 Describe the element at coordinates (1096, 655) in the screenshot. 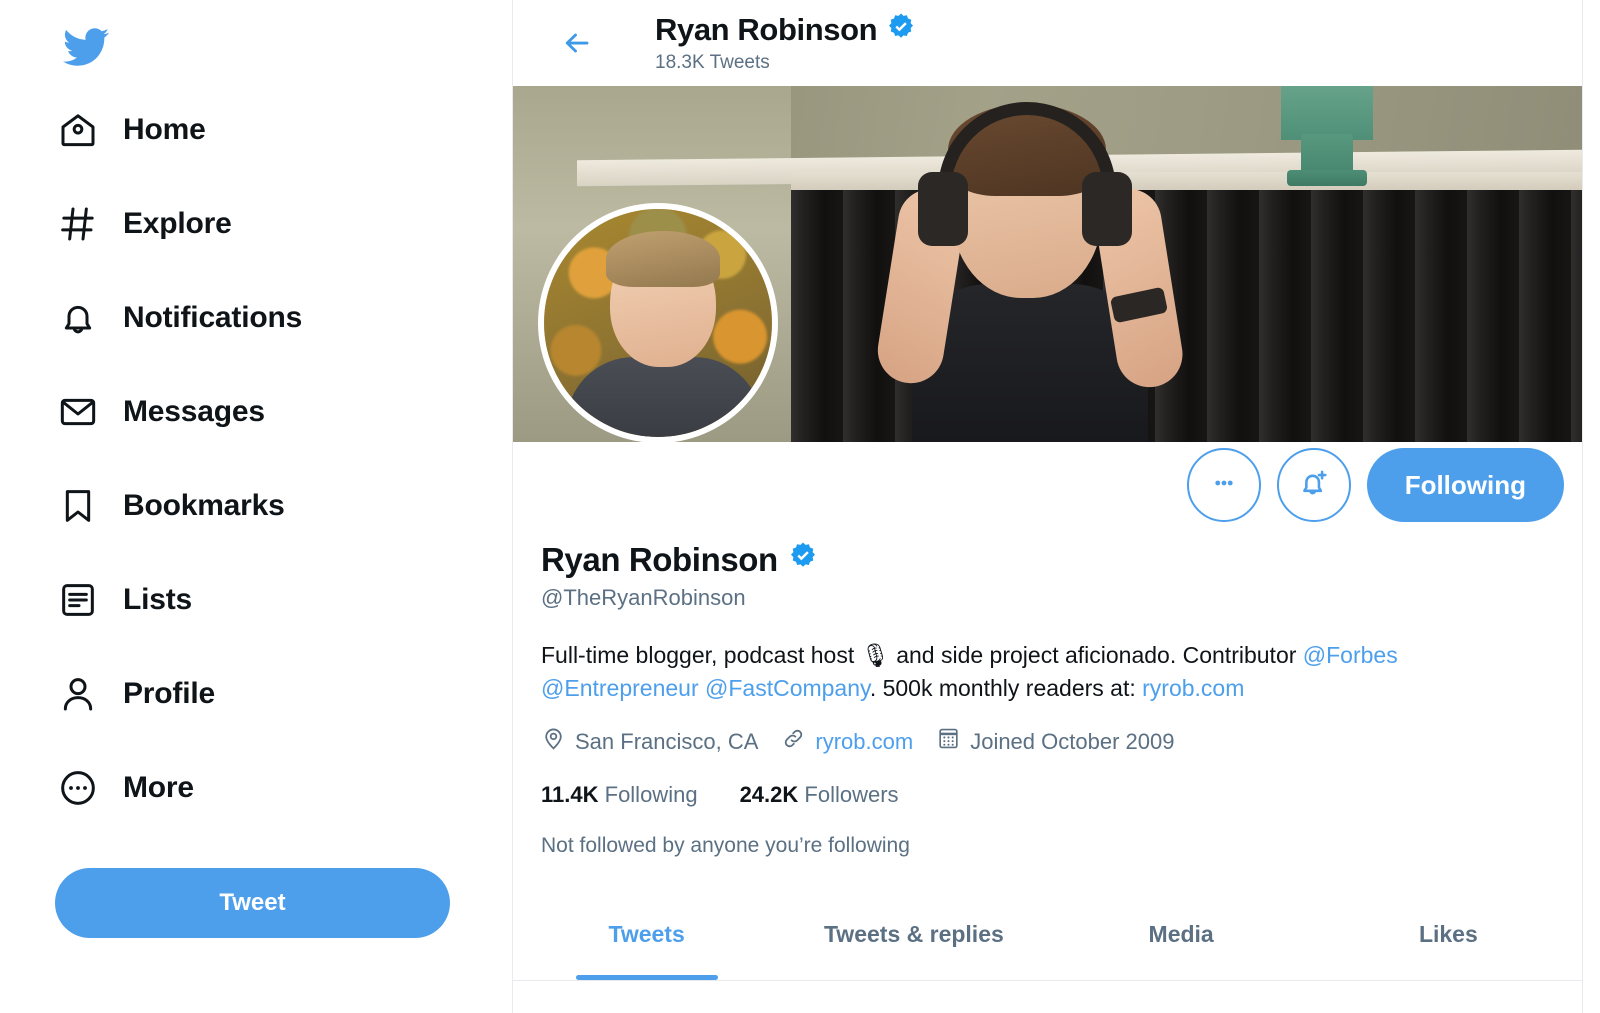

I see `bio-text-part2: and side project aficionado. Contributor` at that location.